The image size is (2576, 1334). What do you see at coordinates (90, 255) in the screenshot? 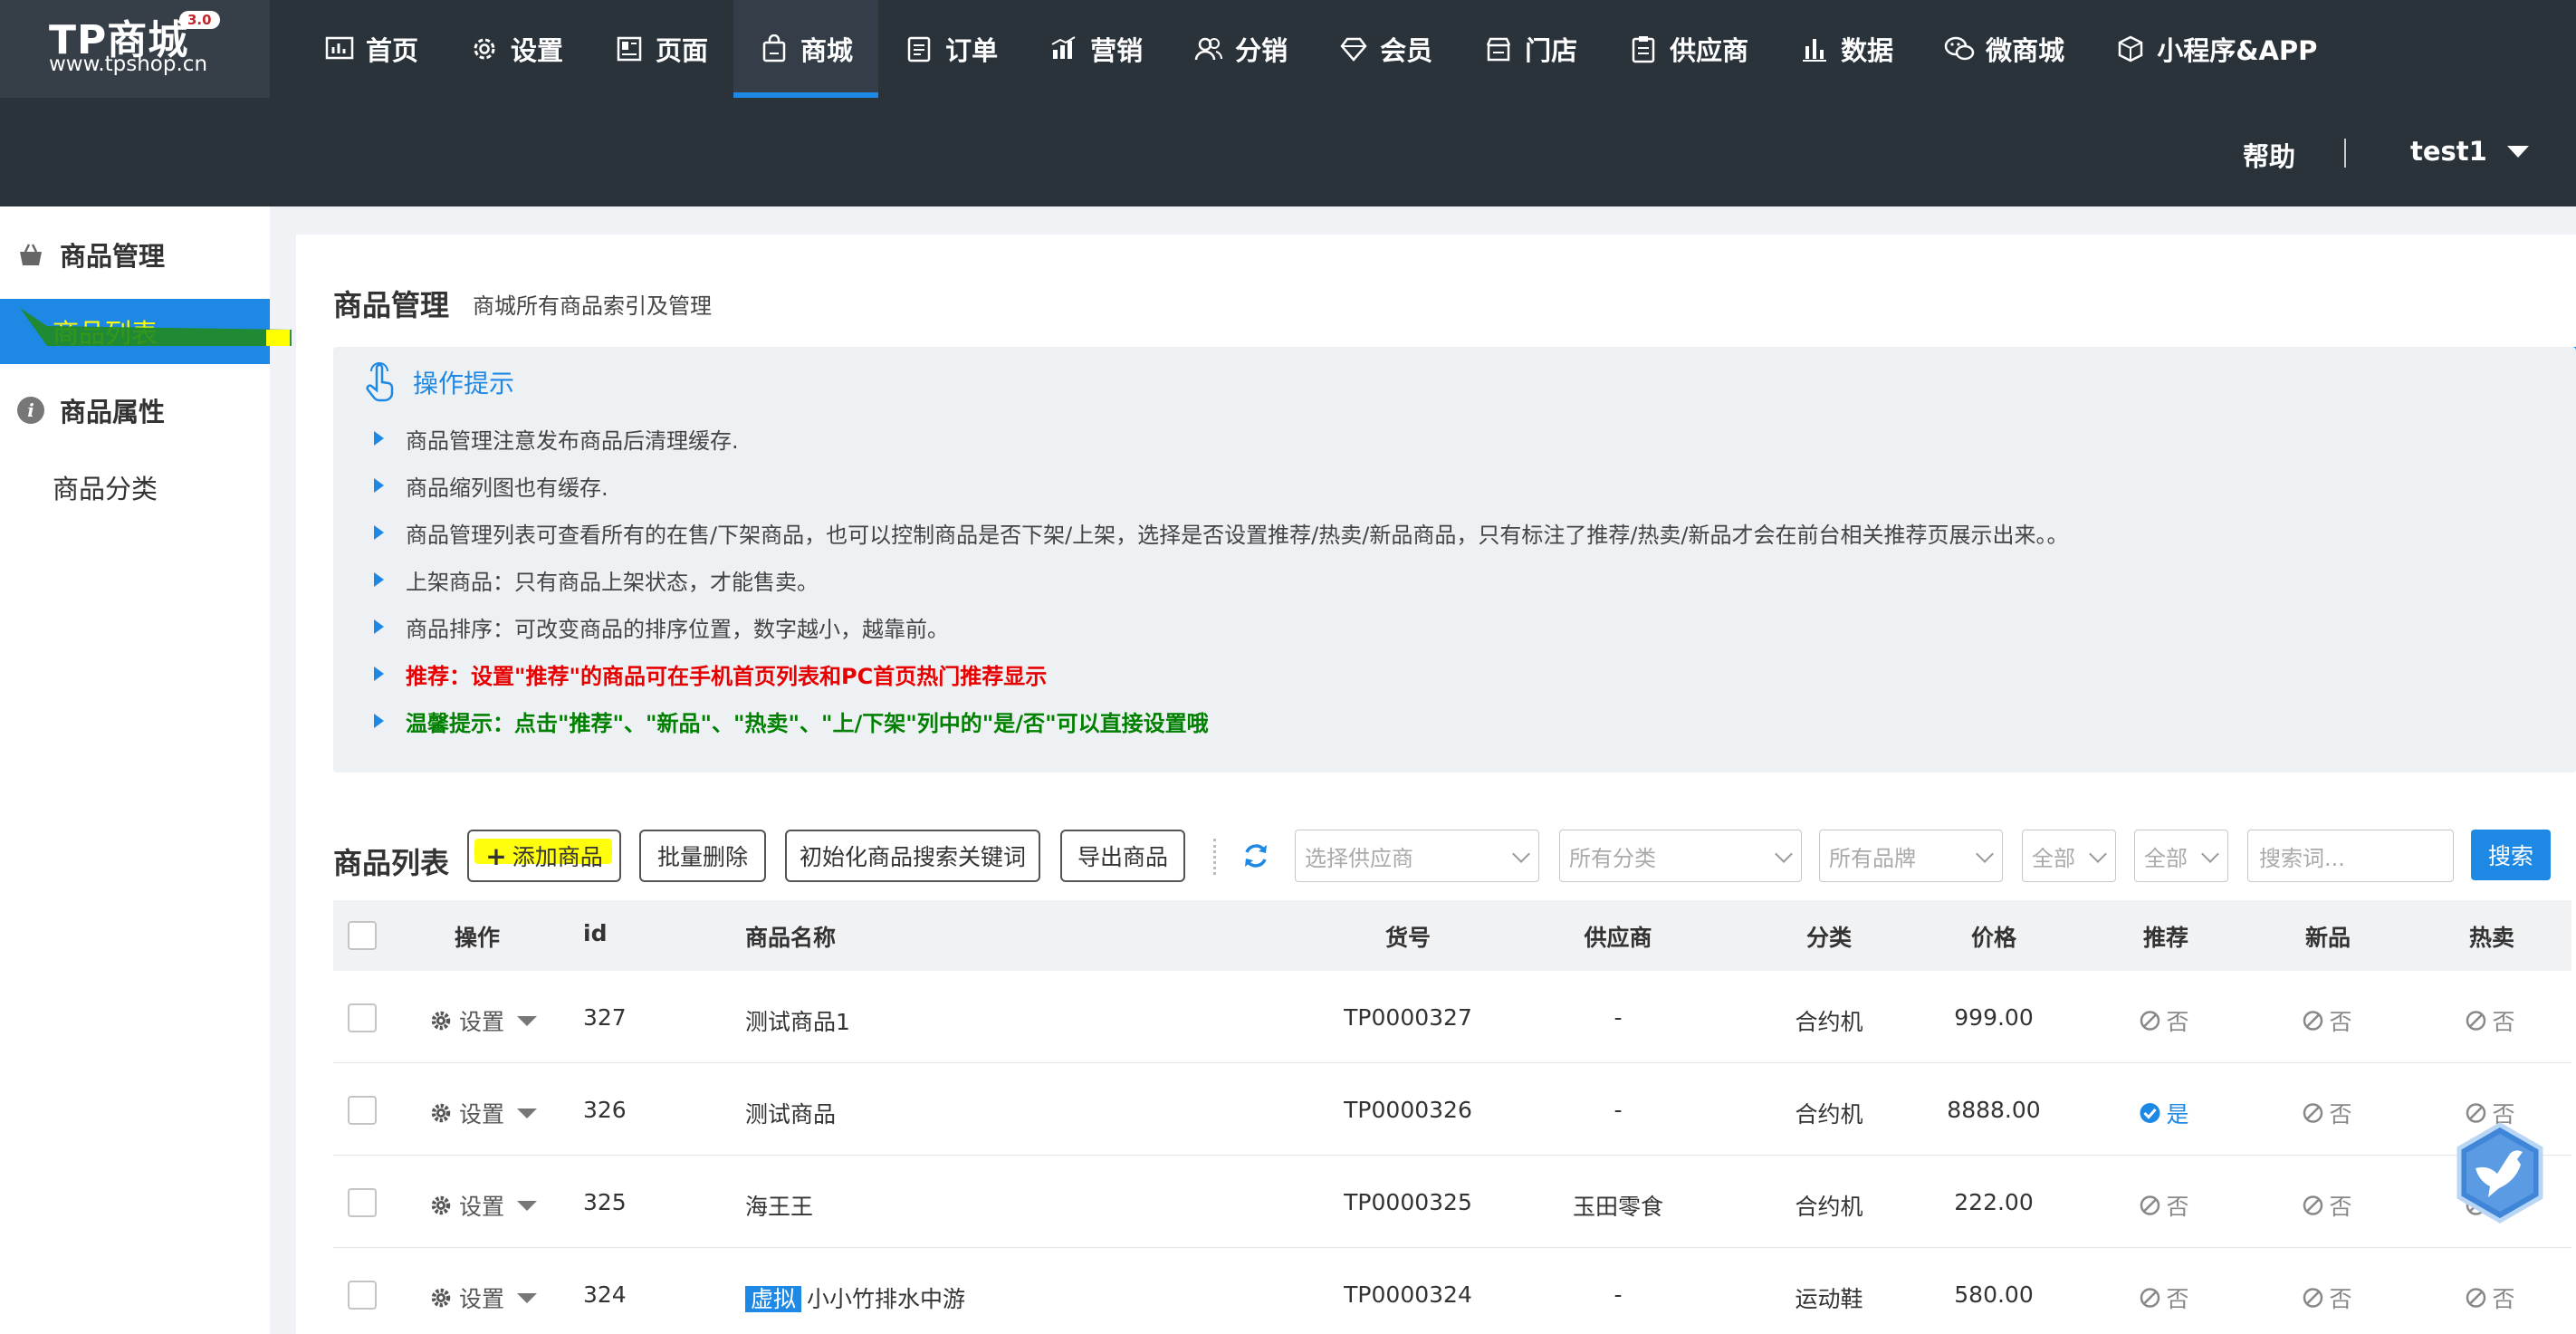
I see `sidebar-group-goods: 商品管理` at bounding box center [90, 255].